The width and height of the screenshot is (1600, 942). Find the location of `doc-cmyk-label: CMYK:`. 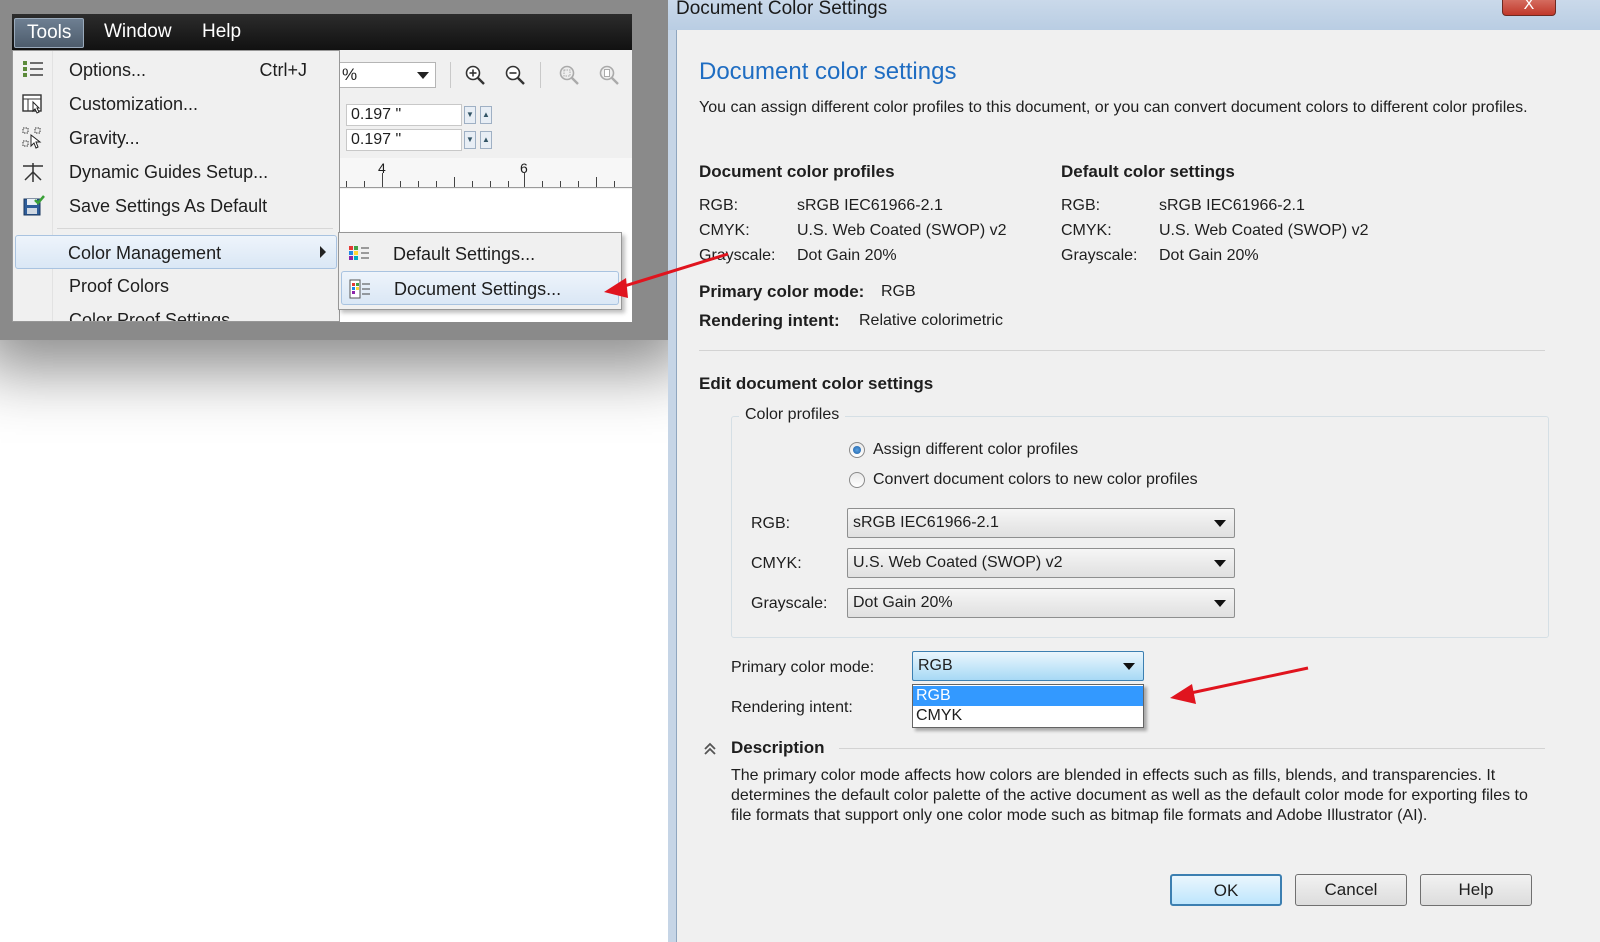

doc-cmyk-label: CMYK: is located at coordinates (724, 230).